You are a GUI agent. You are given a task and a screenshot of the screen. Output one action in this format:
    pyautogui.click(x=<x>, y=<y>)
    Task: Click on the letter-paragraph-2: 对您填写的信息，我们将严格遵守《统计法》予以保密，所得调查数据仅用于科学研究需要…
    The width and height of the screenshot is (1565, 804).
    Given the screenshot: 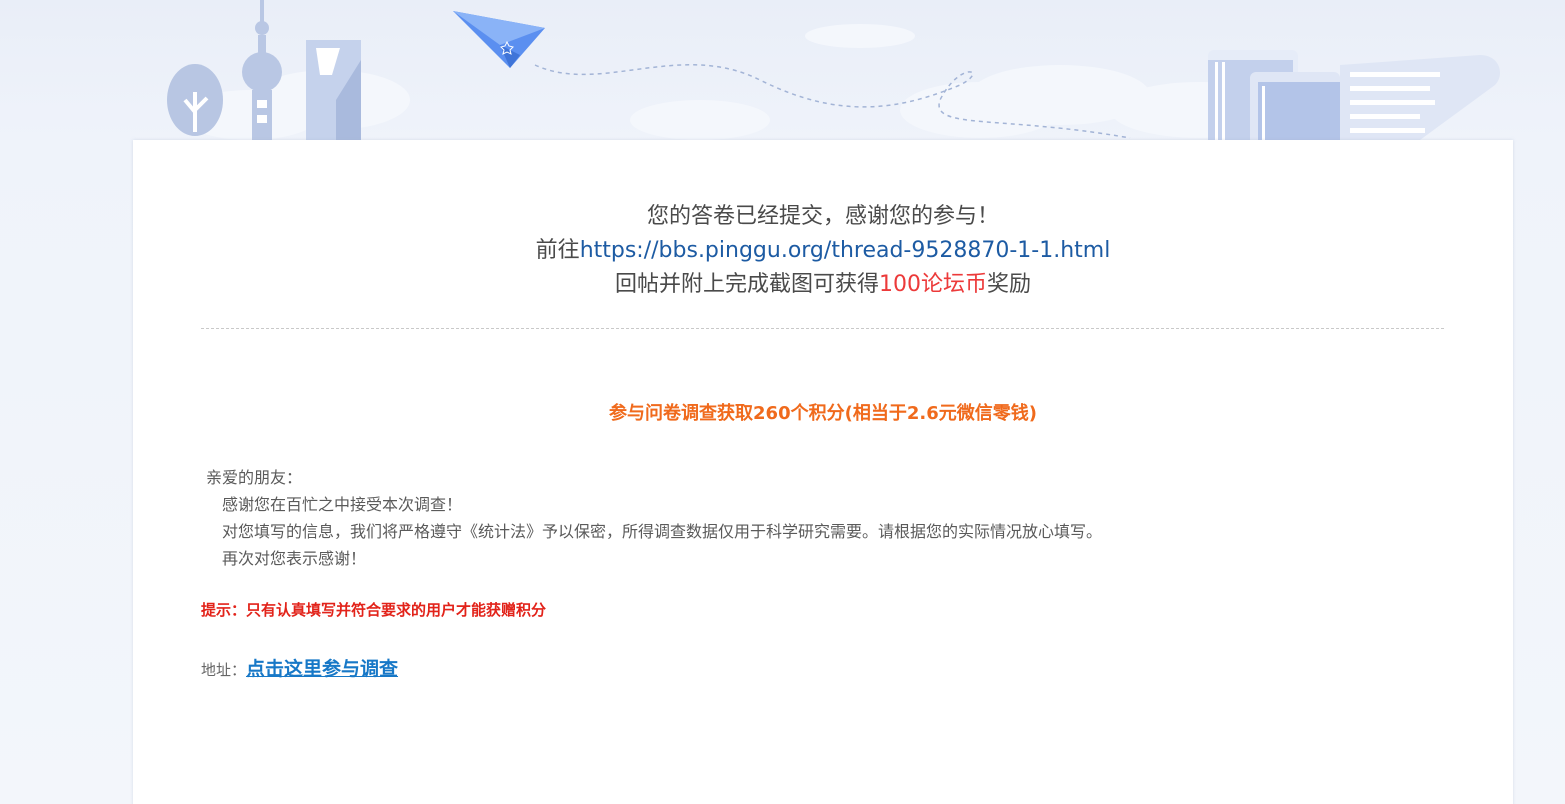 What is the action you would take?
    pyautogui.click(x=662, y=531)
    